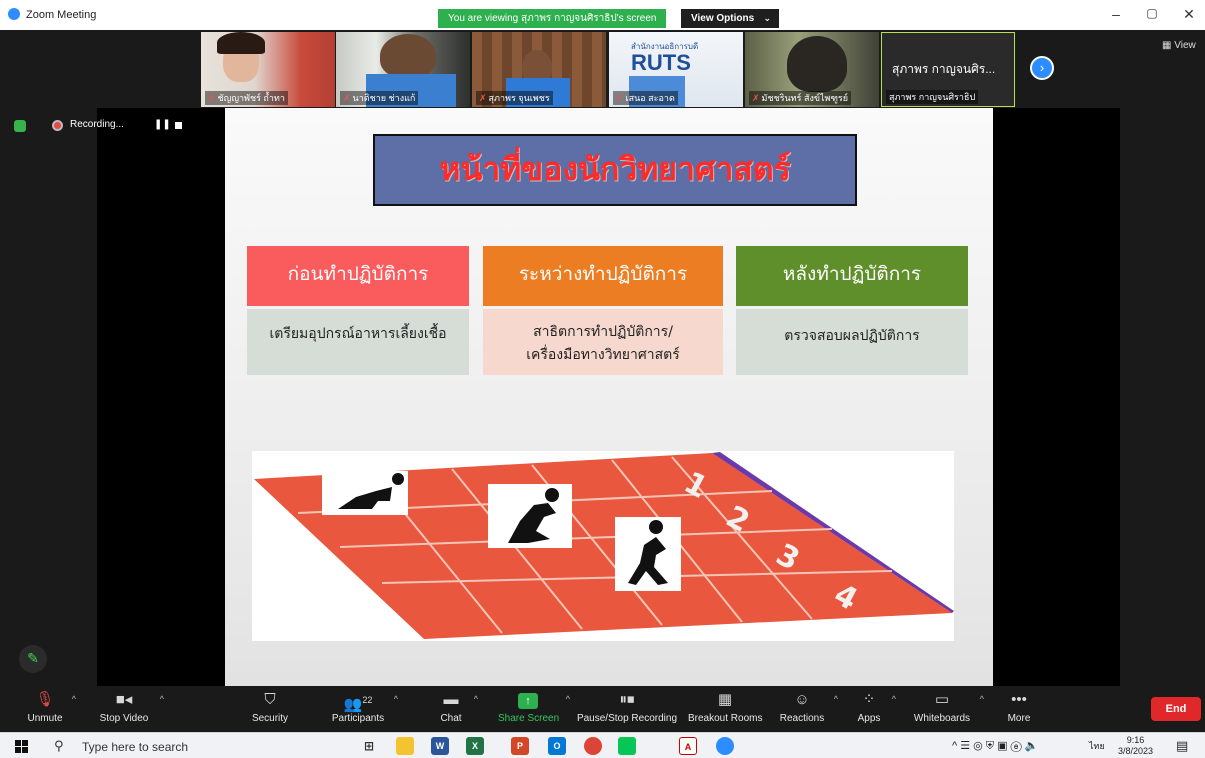  What do you see at coordinates (1152, 13) in the screenshot?
I see `restore-button: ▢` at bounding box center [1152, 13].